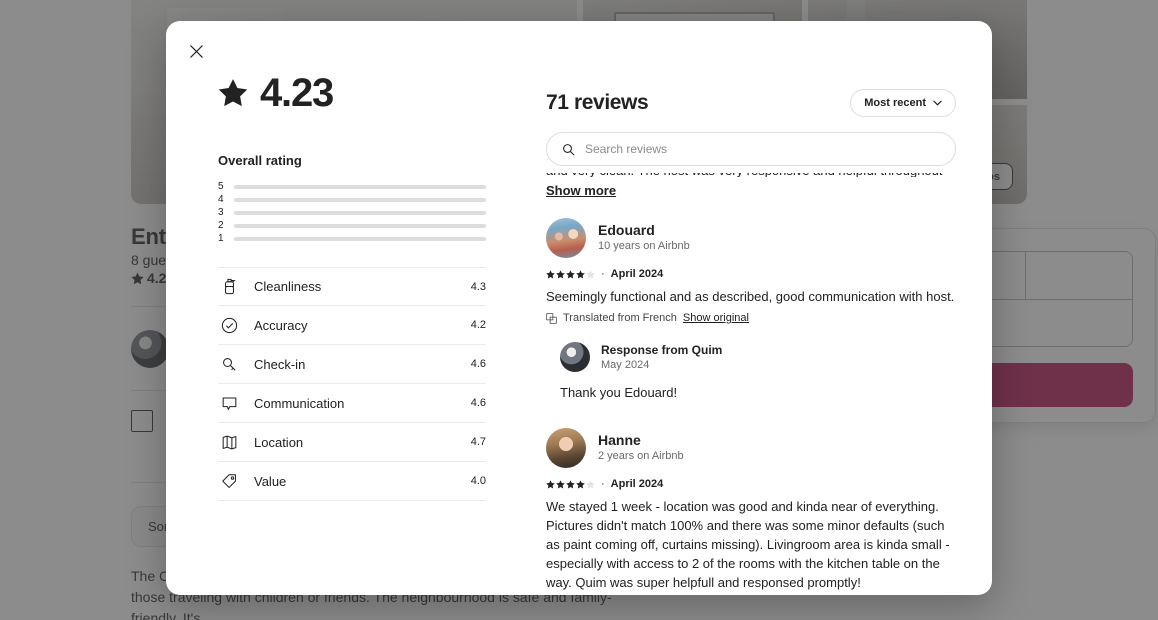 This screenshot has width=1158, height=620. Describe the element at coordinates (229, 364) in the screenshot. I see `key-icon` at that location.